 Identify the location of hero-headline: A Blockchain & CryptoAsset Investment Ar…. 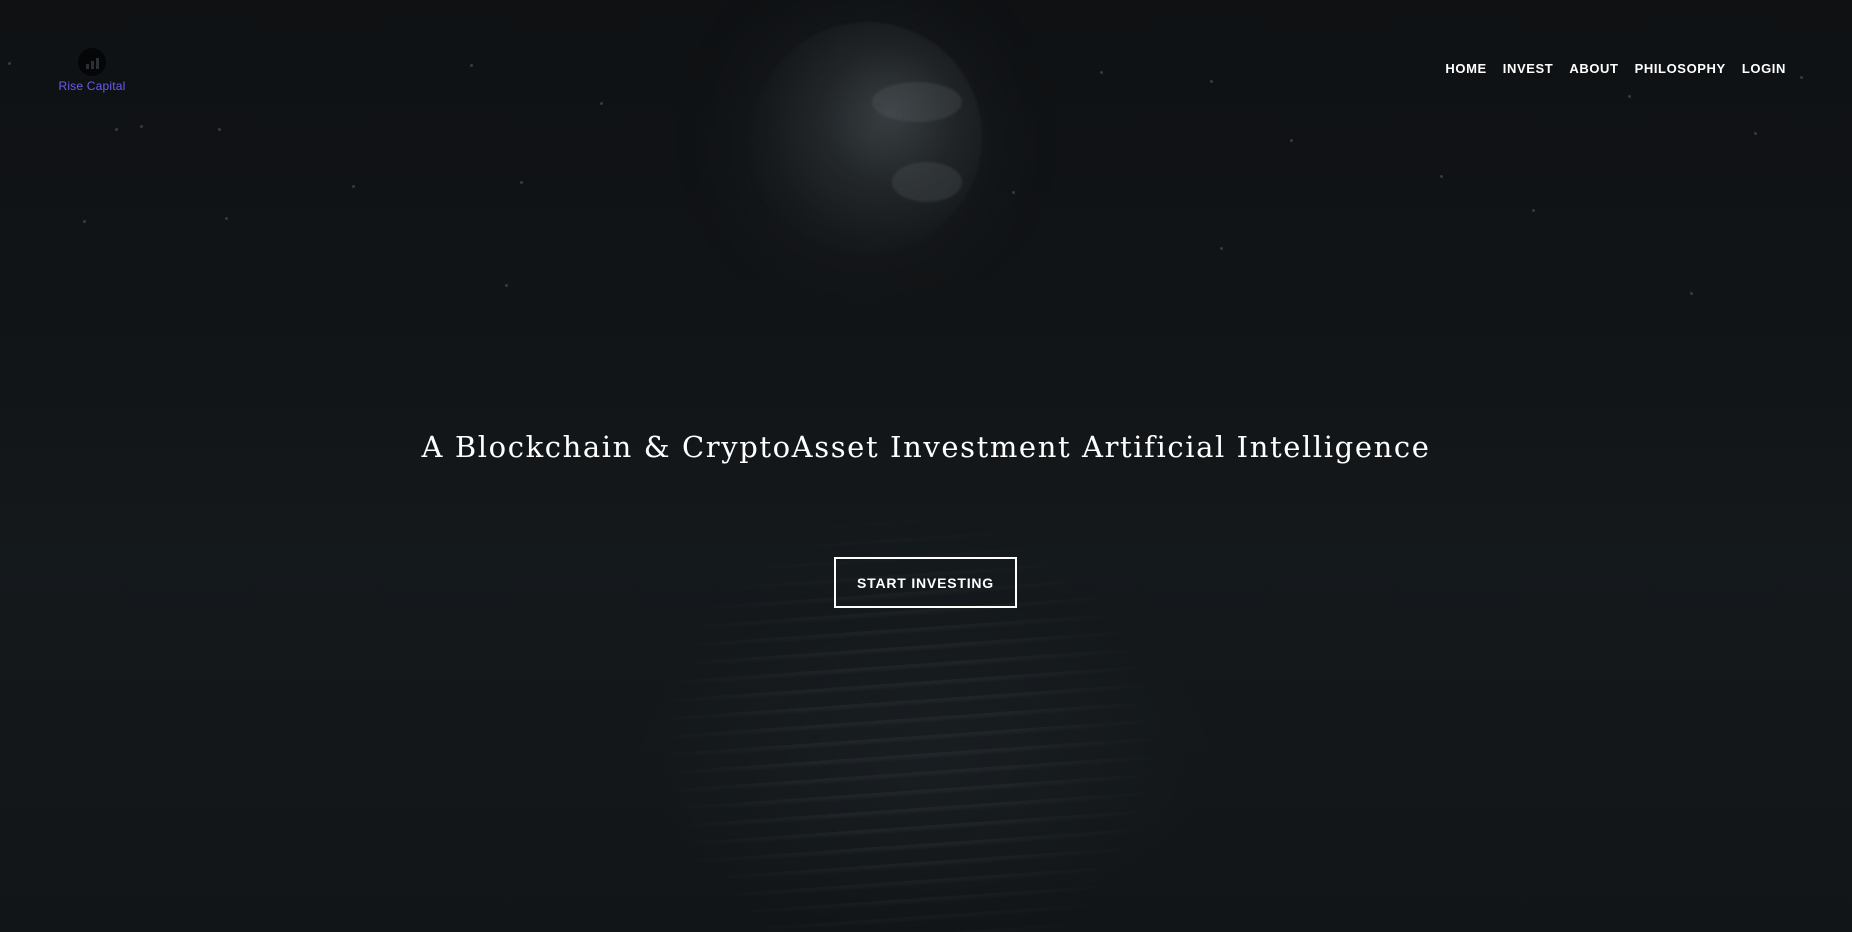
(926, 447).